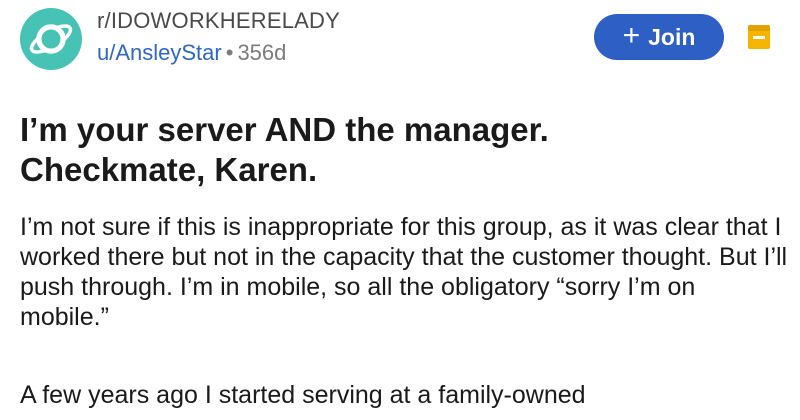 The image size is (800, 420). I want to click on post-title-line-2: Checkmate, Karen., so click(169, 169).